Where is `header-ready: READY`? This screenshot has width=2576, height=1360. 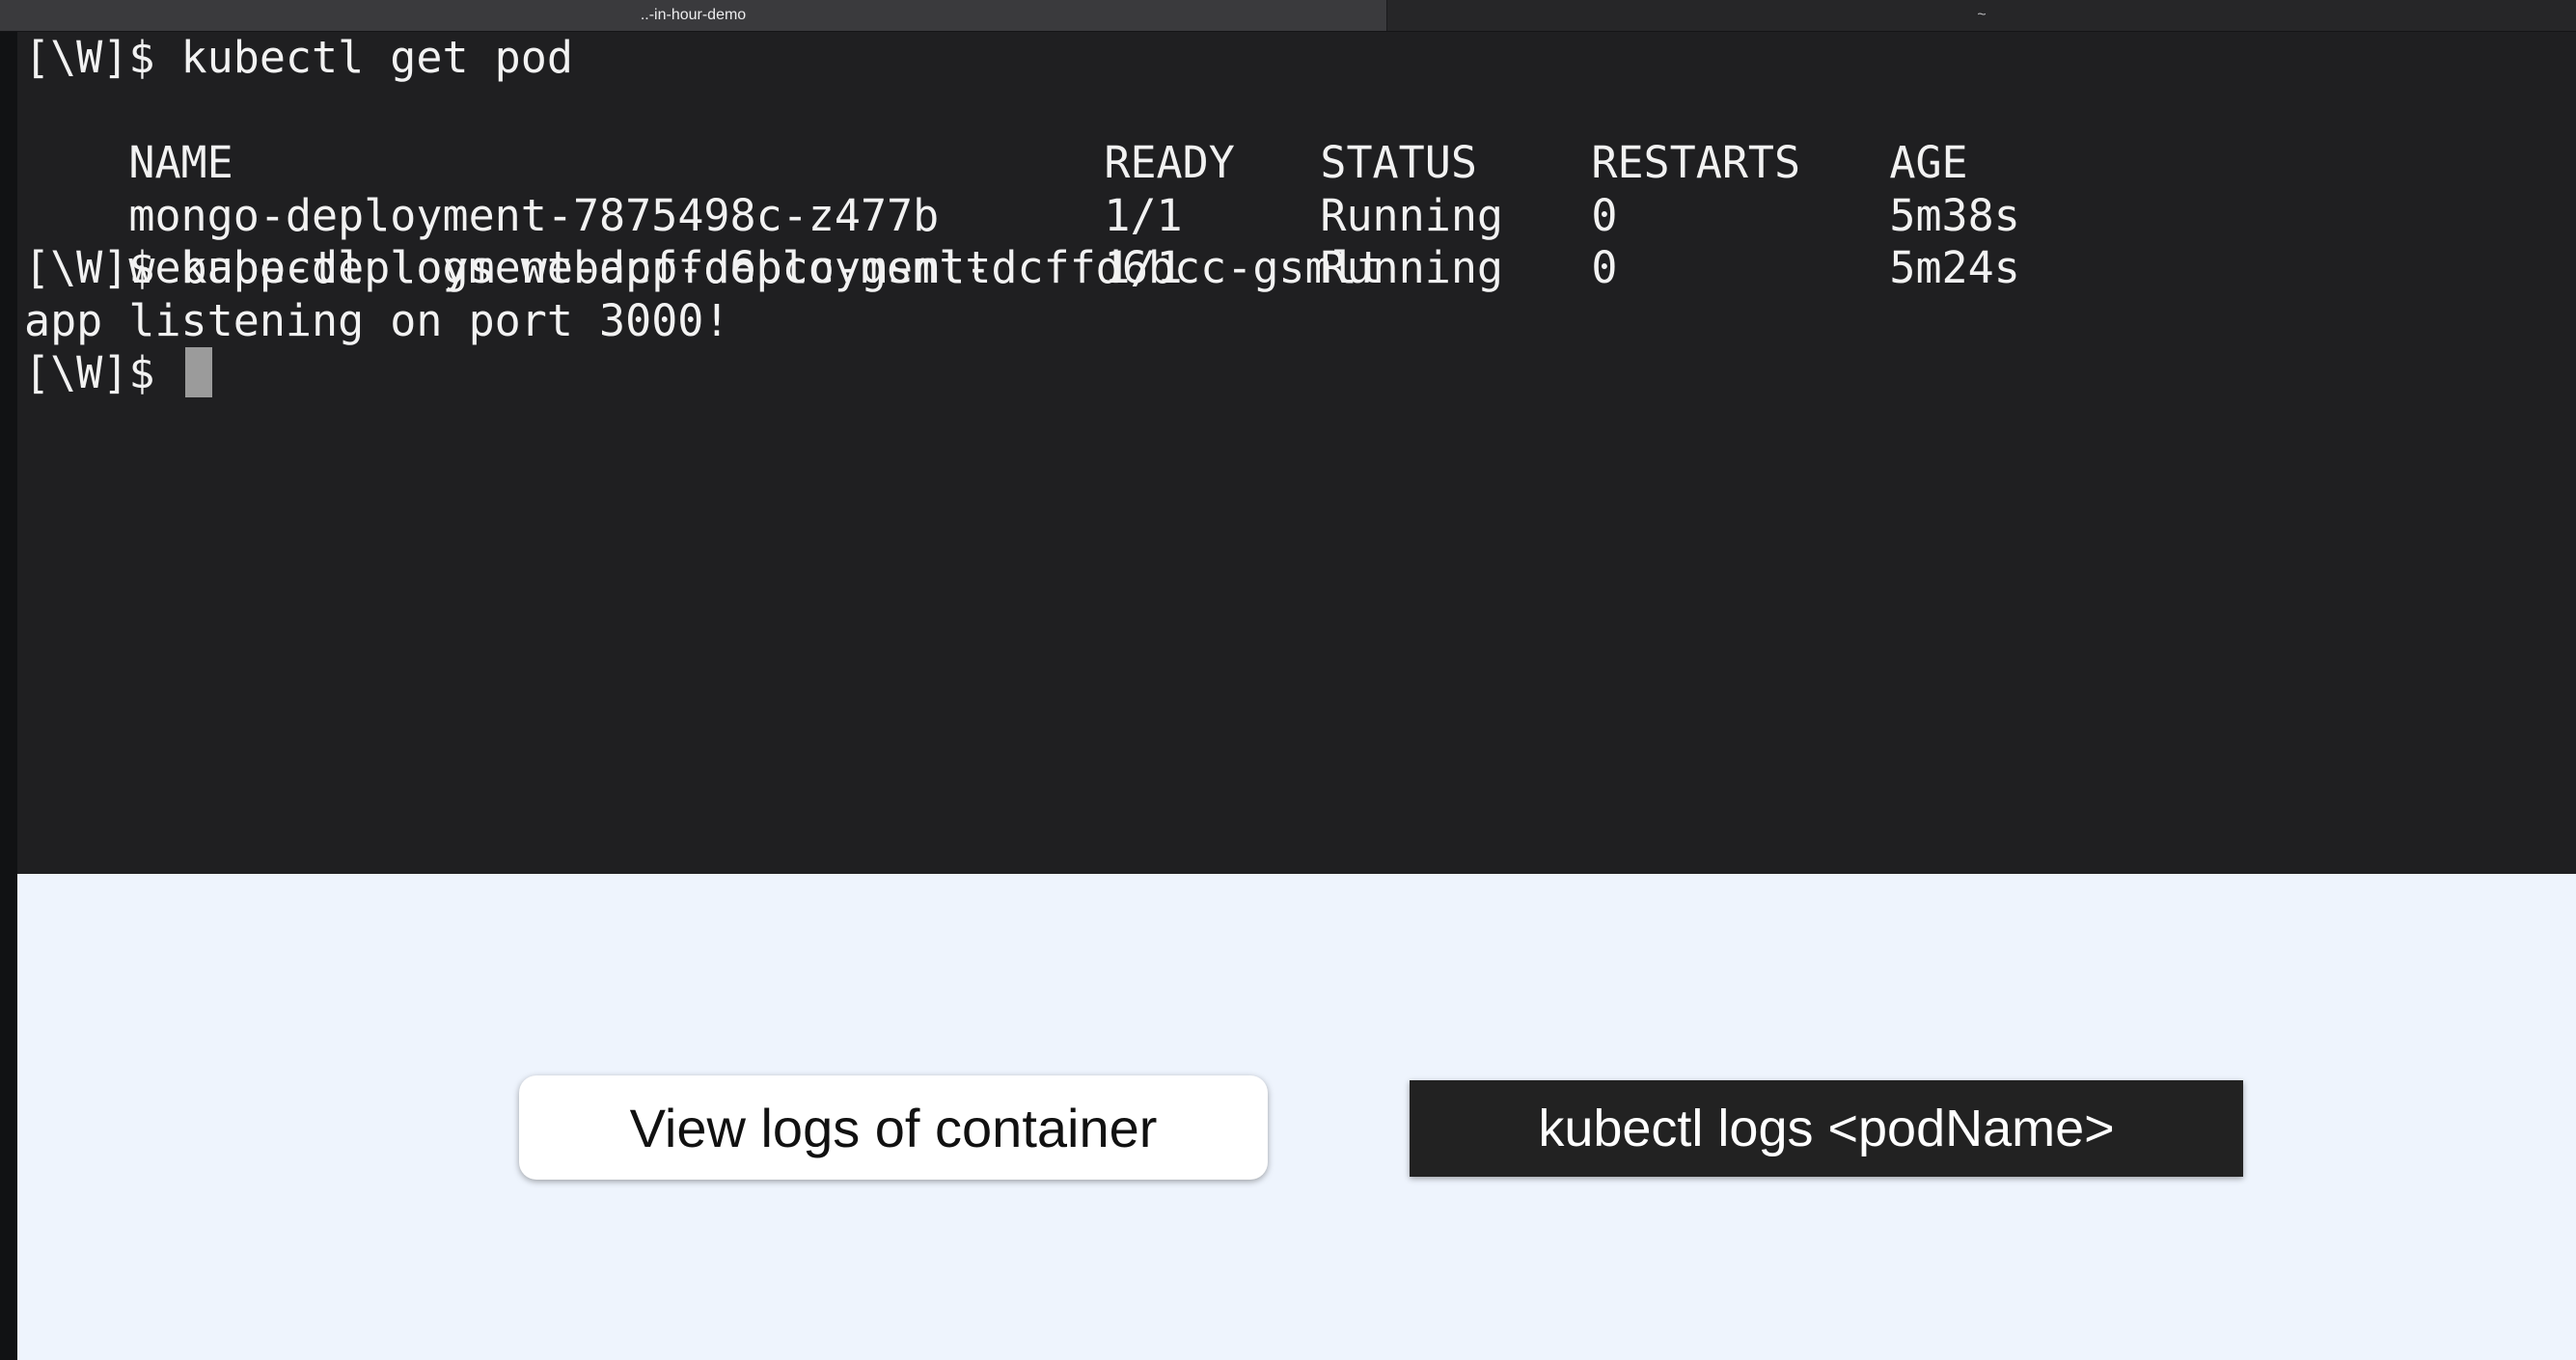
header-ready: READY is located at coordinates (1169, 162).